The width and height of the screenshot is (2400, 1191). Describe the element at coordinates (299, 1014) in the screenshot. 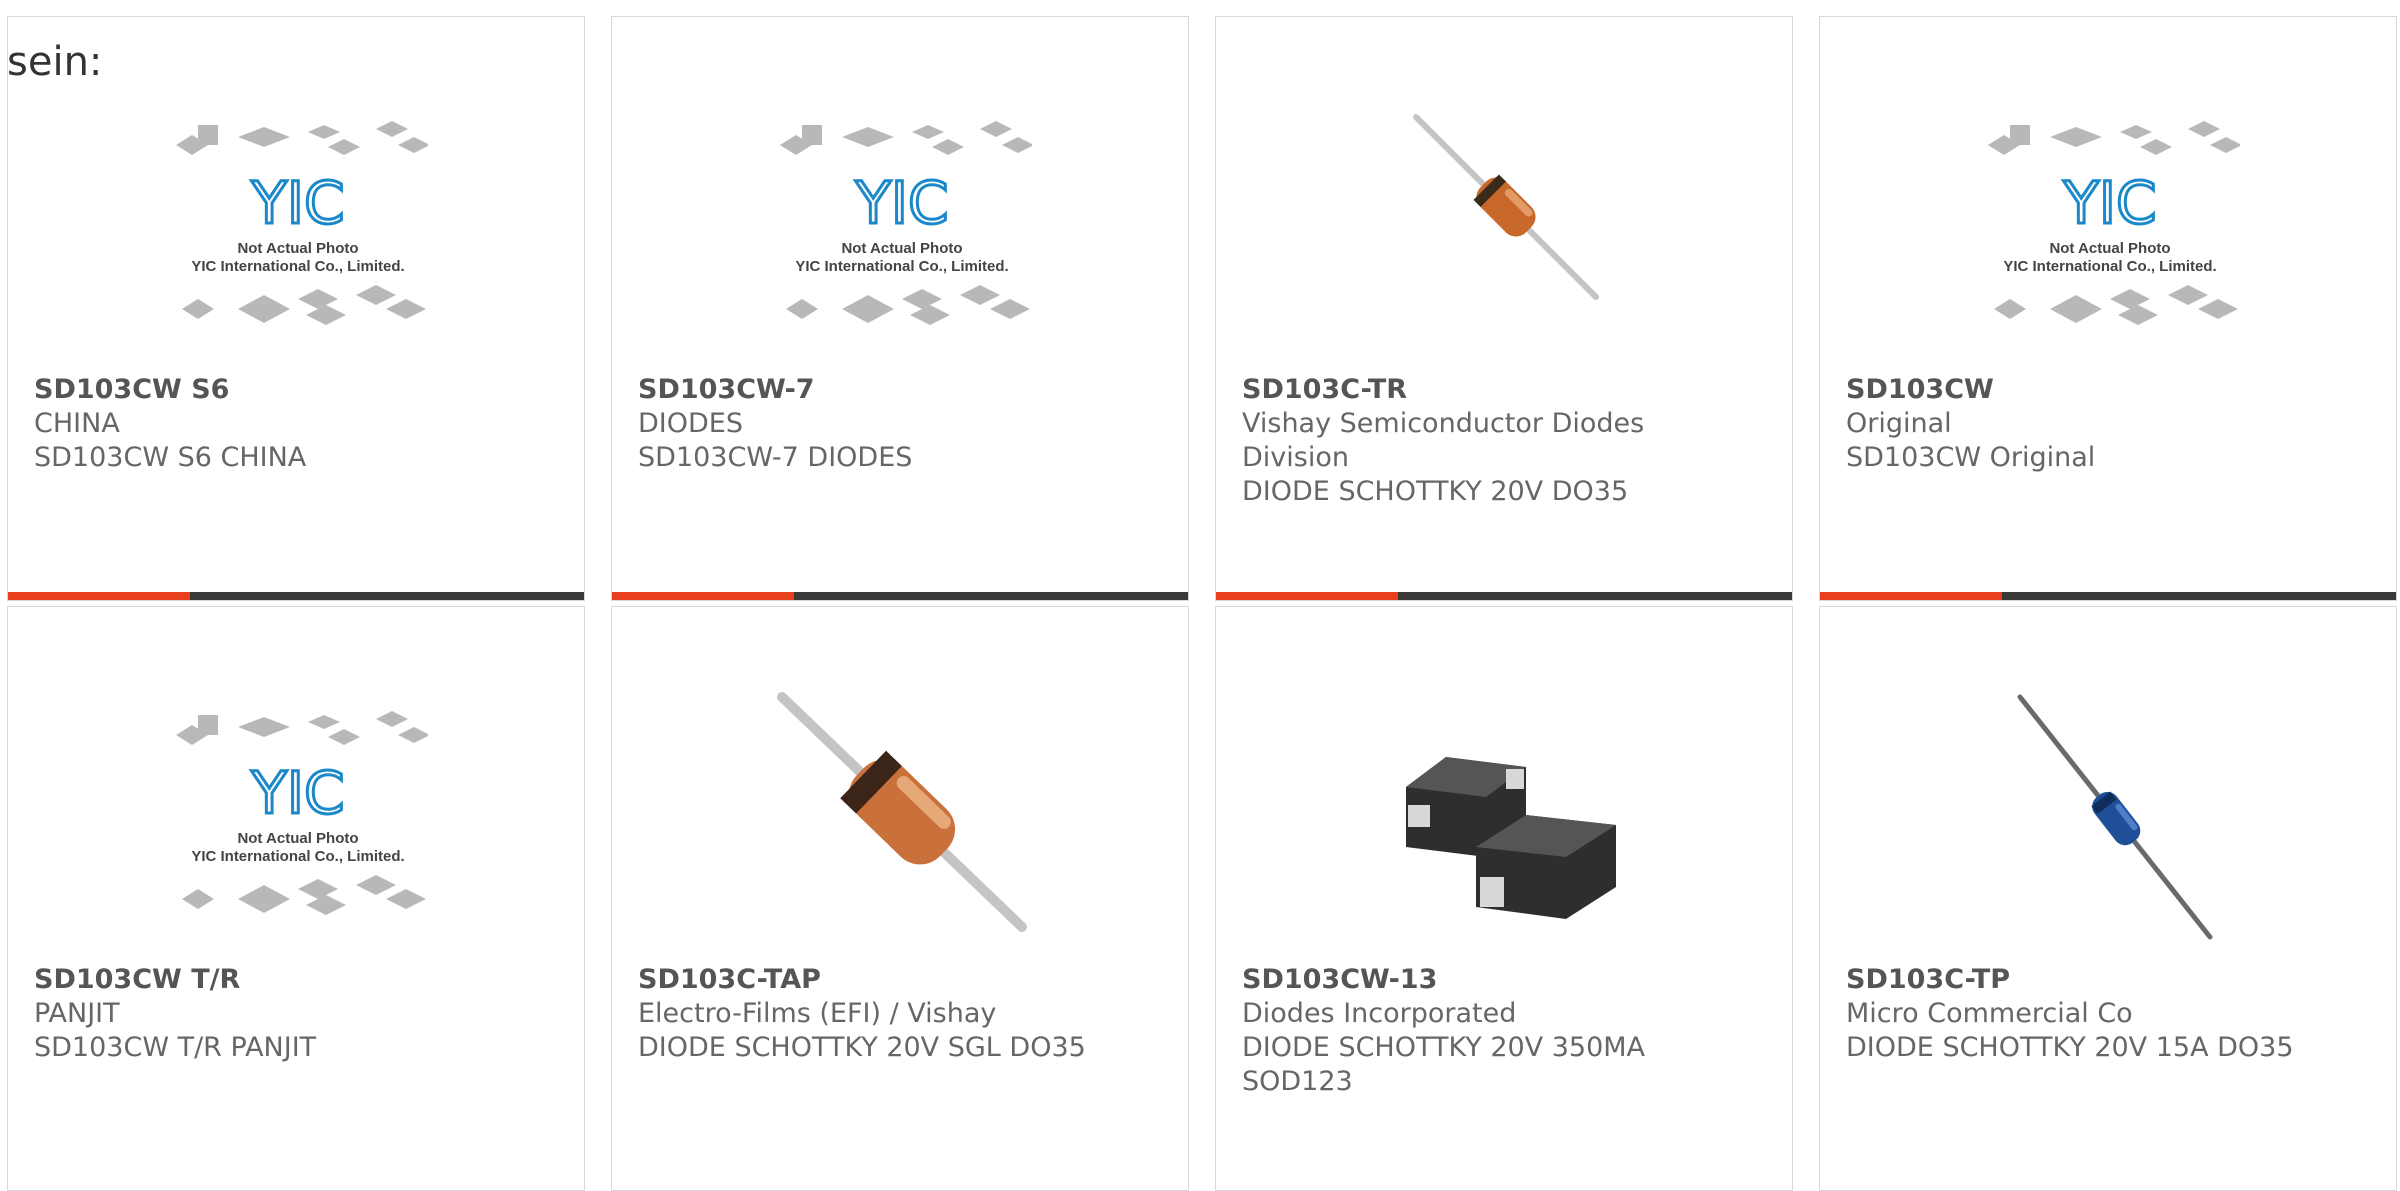

I see `product-info: SD103CW T/R PANJIT SD103CW T/R PANJIT` at that location.